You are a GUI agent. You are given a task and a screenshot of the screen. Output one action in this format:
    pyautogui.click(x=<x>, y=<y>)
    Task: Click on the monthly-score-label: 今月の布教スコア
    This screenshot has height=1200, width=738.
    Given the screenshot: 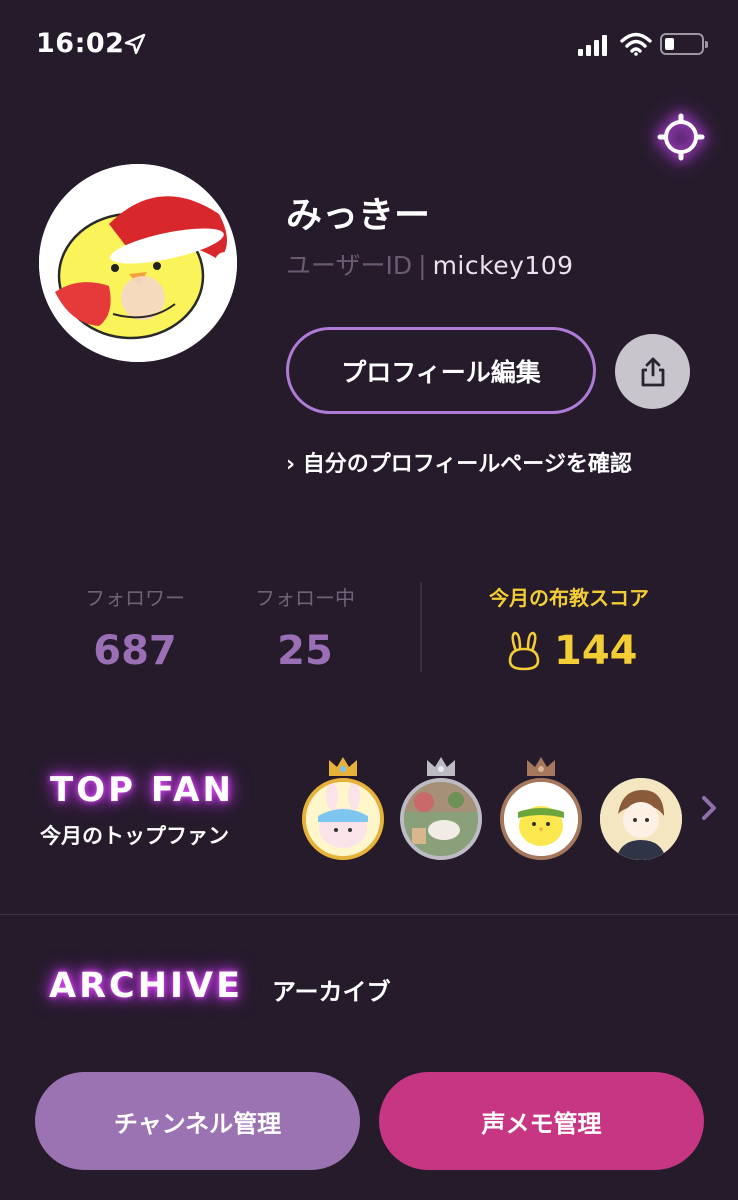 What is the action you would take?
    pyautogui.click(x=569, y=598)
    